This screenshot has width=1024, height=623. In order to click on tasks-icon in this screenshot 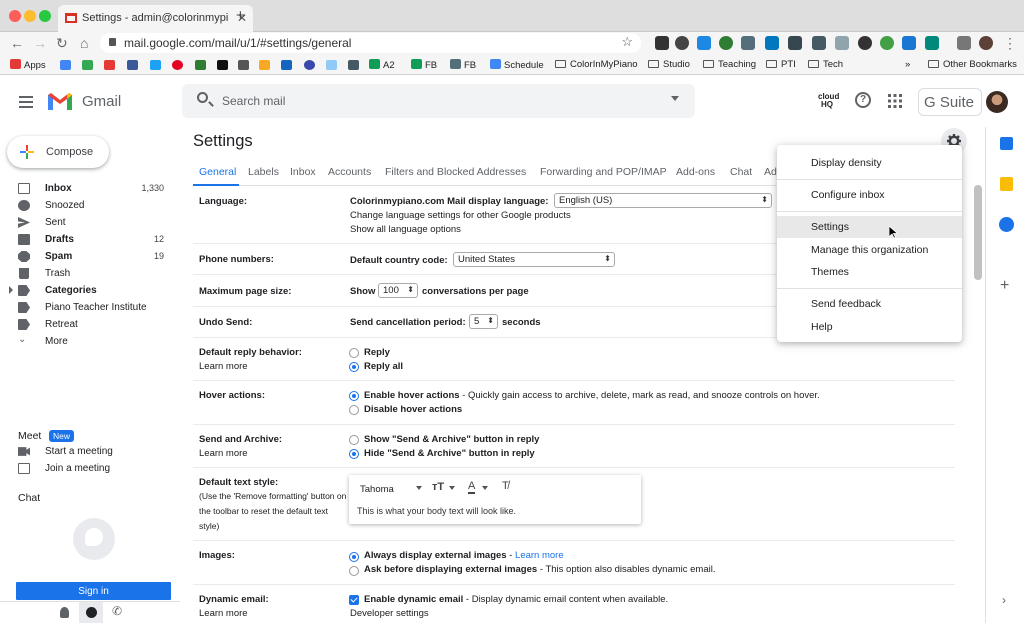, I will do `click(1006, 224)`.